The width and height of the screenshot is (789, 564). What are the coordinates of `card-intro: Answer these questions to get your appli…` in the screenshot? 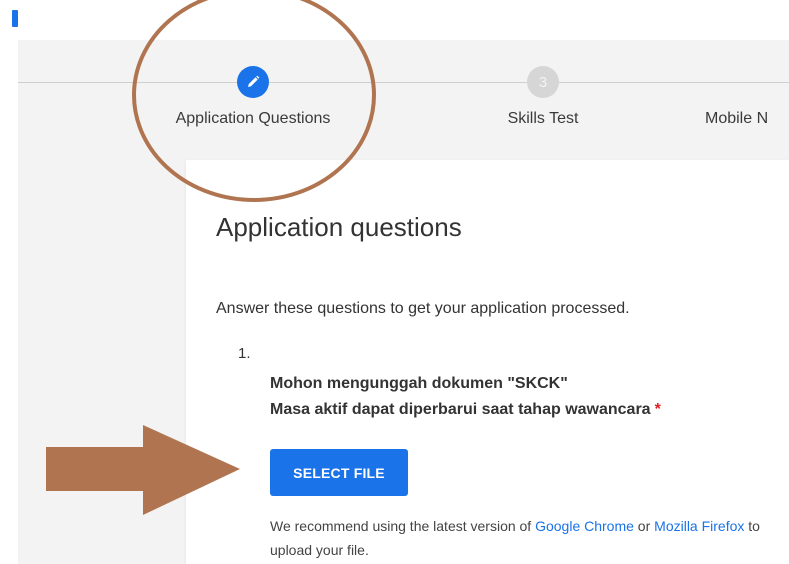 It's located at (423, 308).